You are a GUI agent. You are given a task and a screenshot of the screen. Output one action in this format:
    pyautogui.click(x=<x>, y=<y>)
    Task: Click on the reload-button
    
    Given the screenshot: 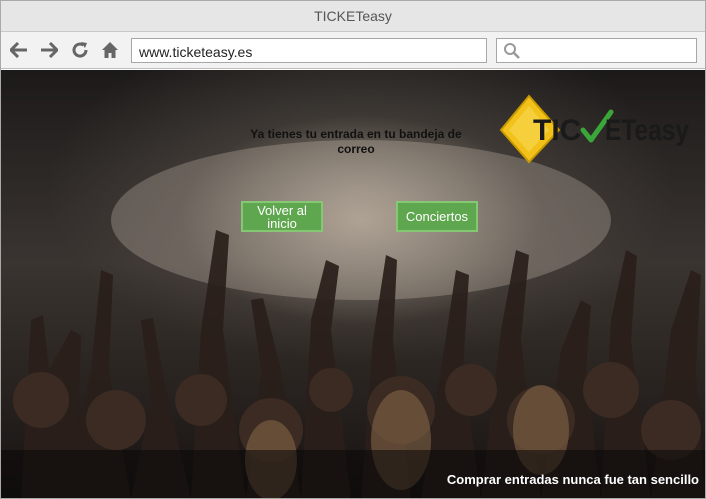 What is the action you would take?
    pyautogui.click(x=80, y=50)
    